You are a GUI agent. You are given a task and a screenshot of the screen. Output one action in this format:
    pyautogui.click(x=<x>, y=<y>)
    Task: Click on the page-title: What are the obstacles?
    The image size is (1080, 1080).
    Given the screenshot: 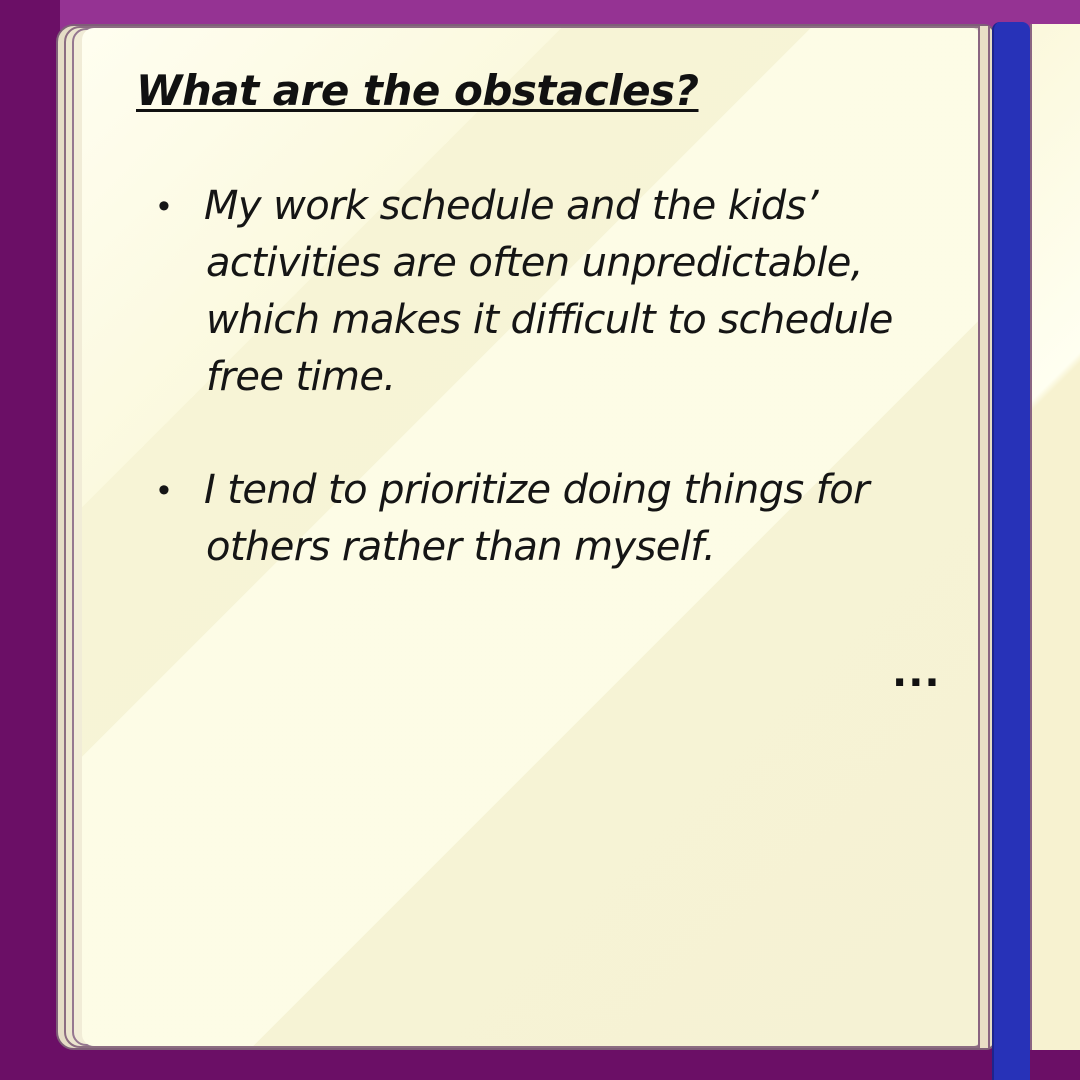 What is the action you would take?
    pyautogui.click(x=417, y=90)
    